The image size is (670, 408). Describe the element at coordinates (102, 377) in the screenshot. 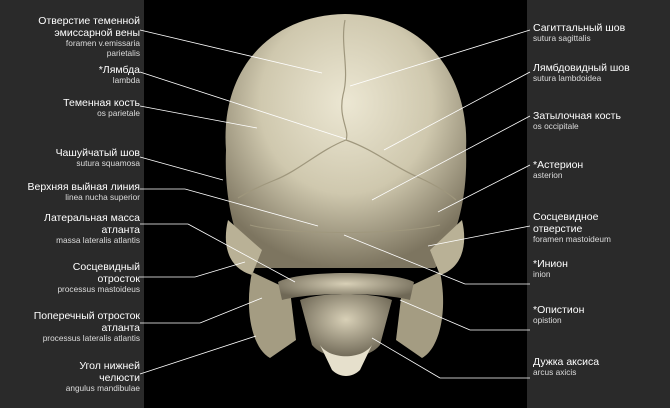

I see `label-mandible-angle: Угол нижней челюсти angulus mandibulae` at that location.